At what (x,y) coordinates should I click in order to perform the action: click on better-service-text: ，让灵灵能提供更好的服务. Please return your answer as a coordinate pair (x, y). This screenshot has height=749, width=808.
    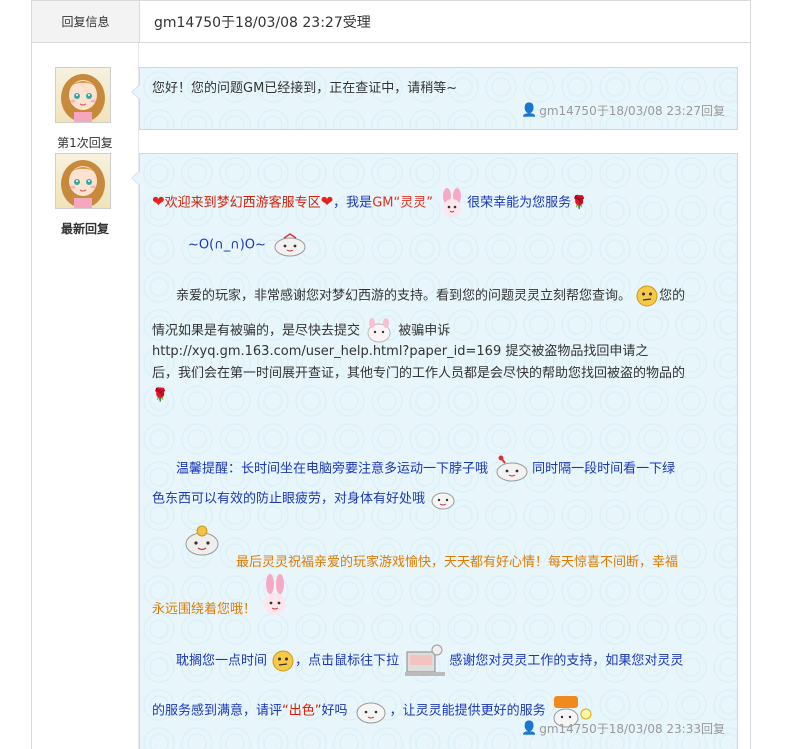
    Looking at the image, I should click on (467, 711).